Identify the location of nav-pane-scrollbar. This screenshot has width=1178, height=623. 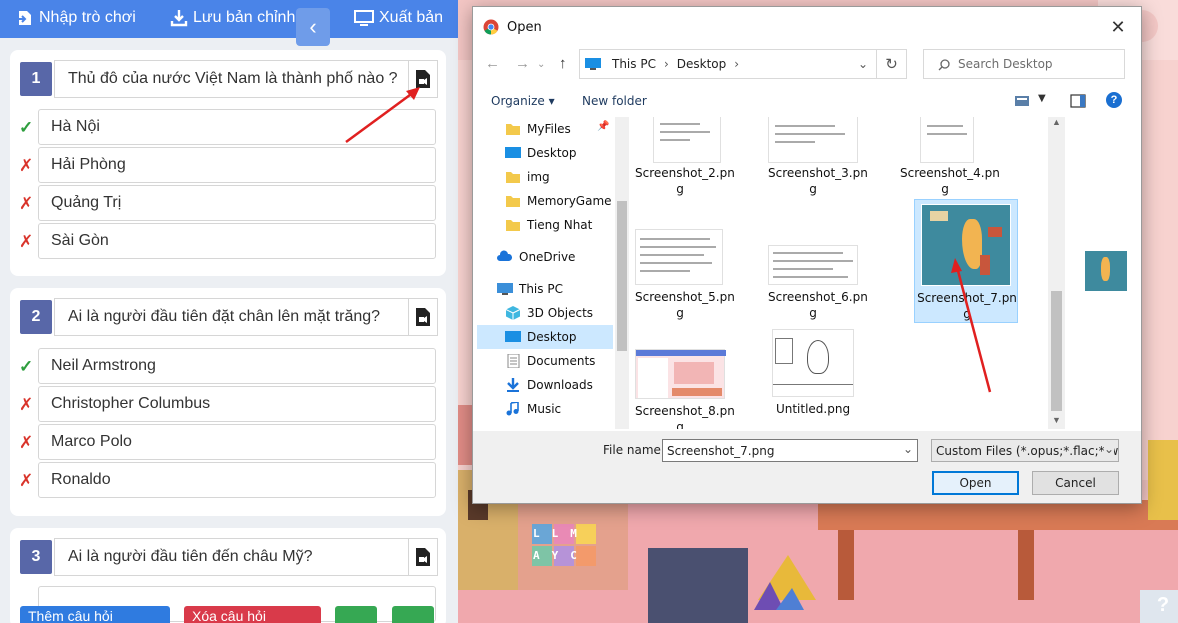
(622, 273).